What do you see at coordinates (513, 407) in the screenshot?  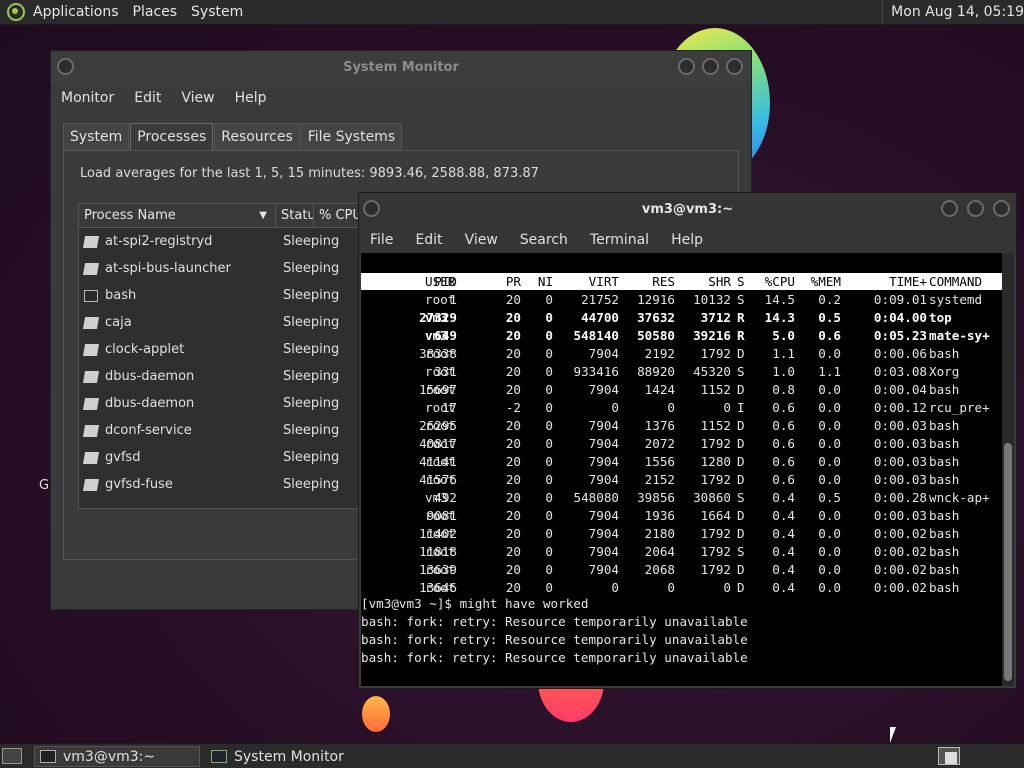 I see `top-cell-pr: -2` at bounding box center [513, 407].